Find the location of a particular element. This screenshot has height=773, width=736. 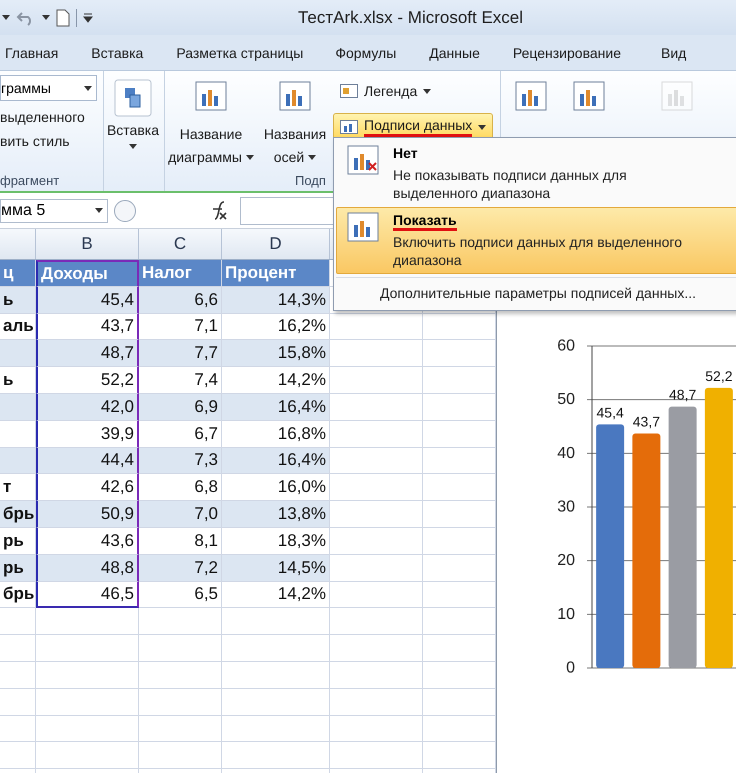

column-header: C is located at coordinates (180, 244).